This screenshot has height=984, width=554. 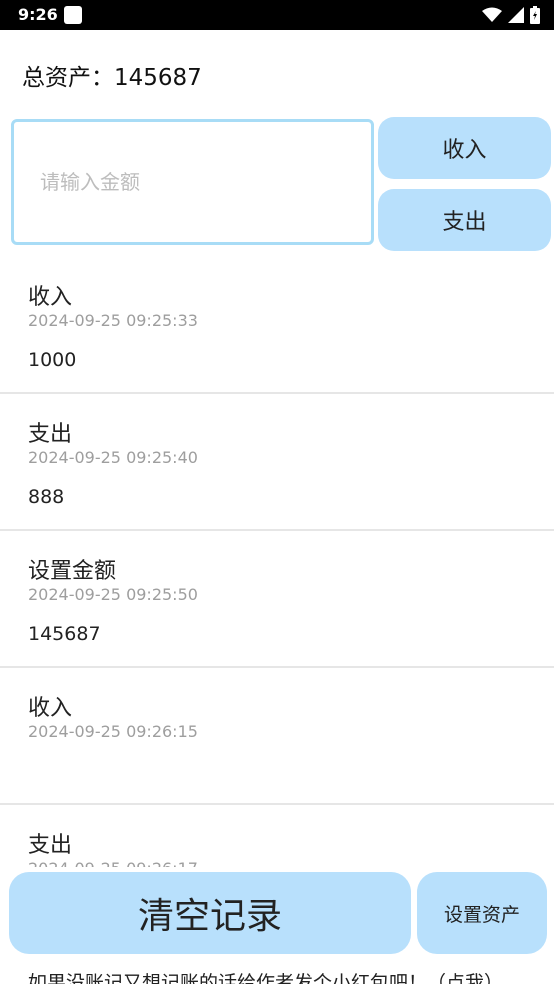 I want to click on total-assets: 总资产：145687, so click(x=112, y=75).